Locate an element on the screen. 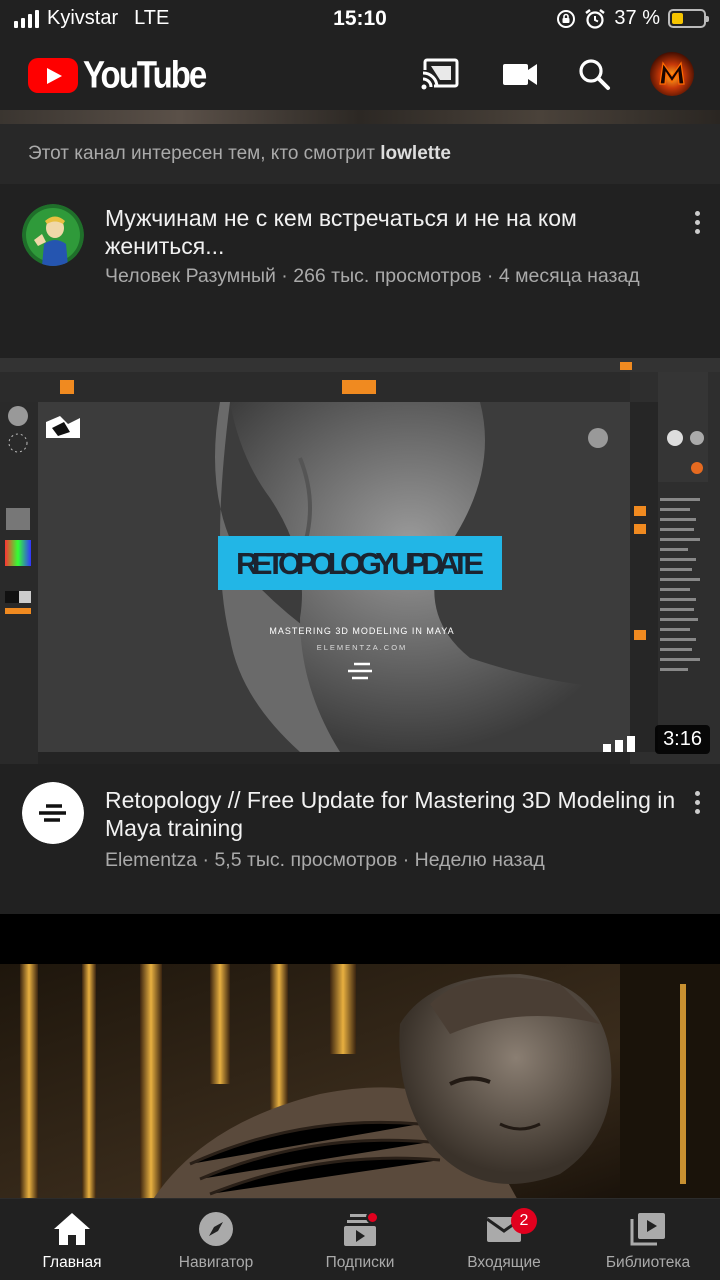 The width and height of the screenshot is (720, 1280). tab-home: Главная is located at coordinates (72, 1239).